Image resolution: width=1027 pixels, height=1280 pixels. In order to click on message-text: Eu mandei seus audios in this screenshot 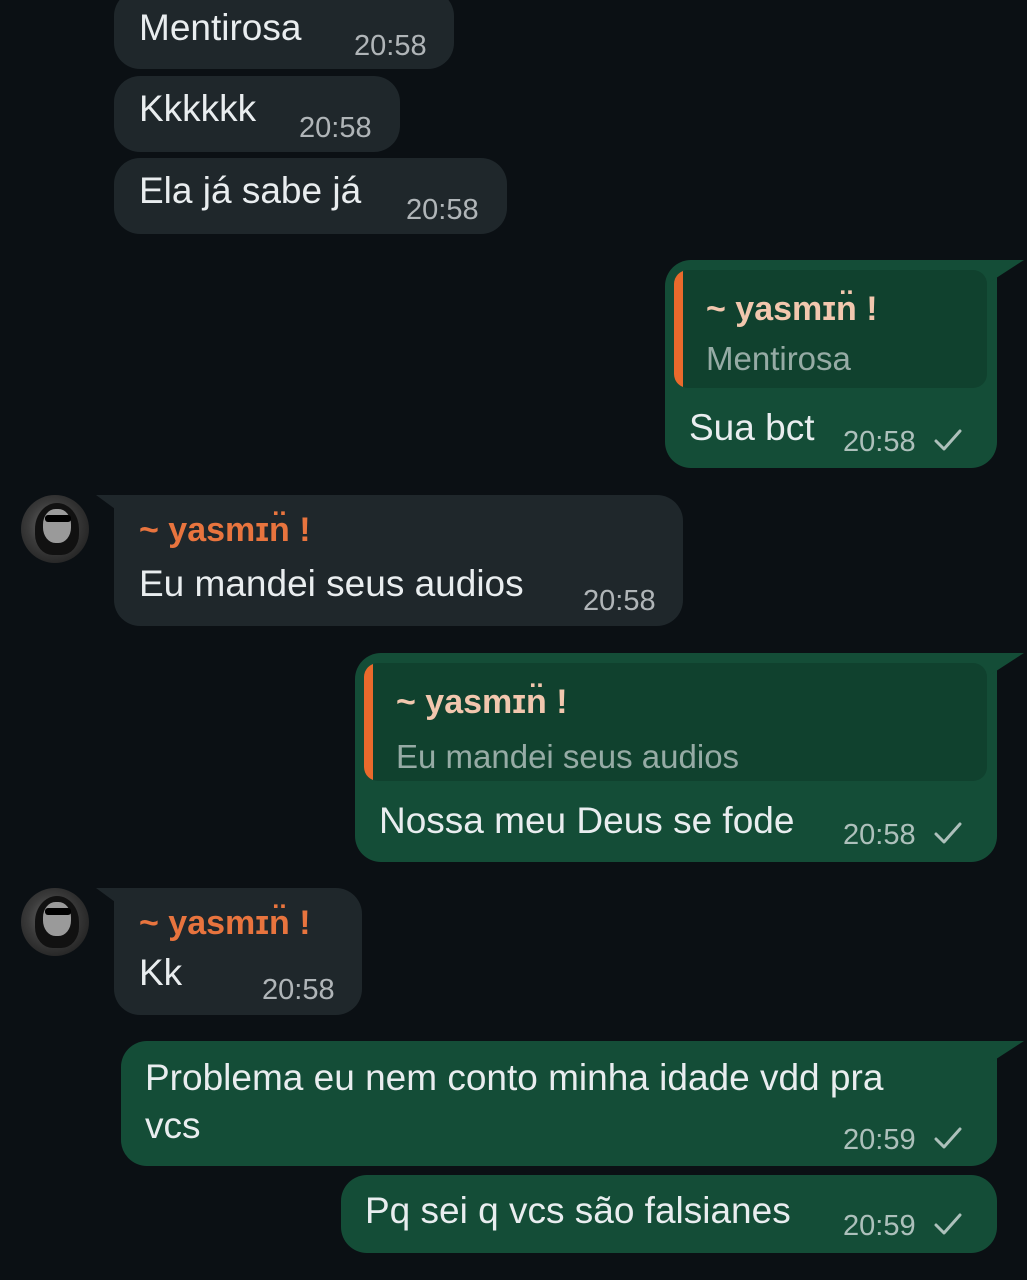, I will do `click(331, 583)`.